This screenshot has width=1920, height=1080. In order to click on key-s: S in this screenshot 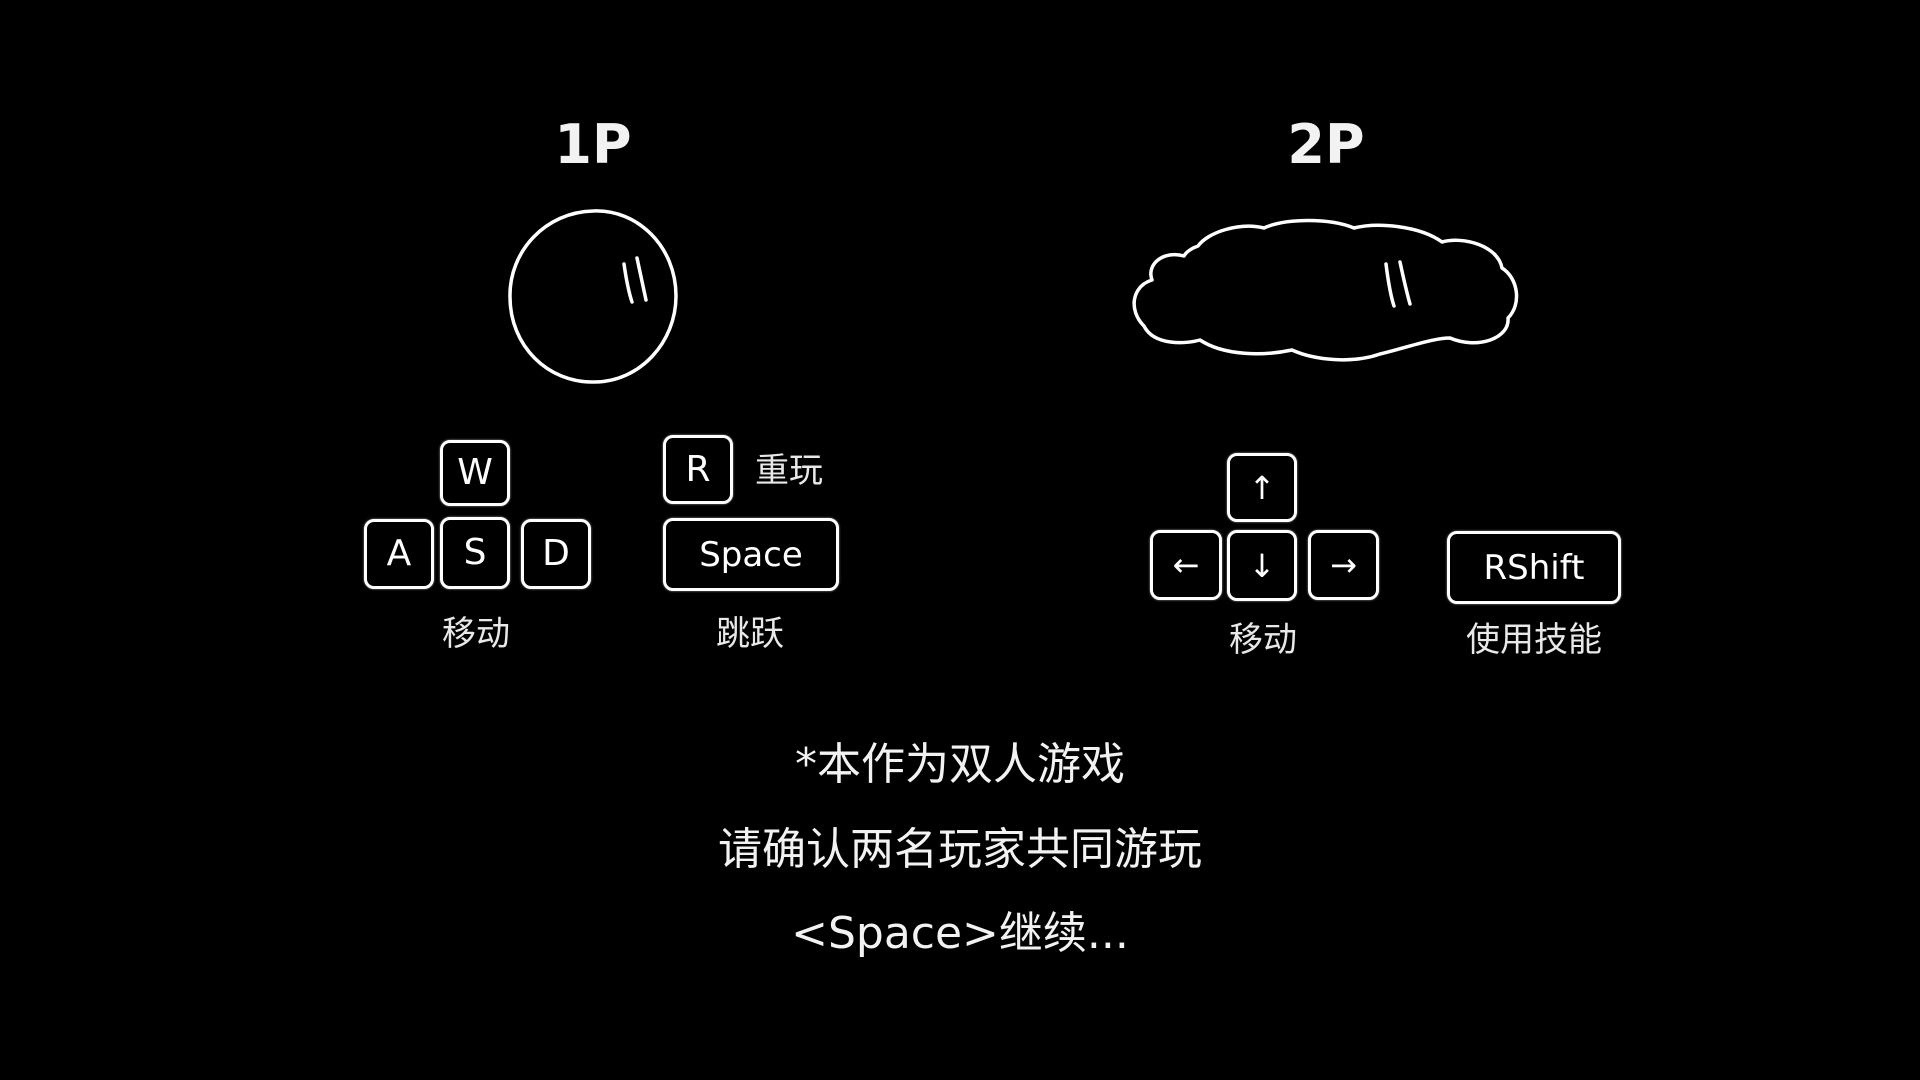, I will do `click(475, 553)`.